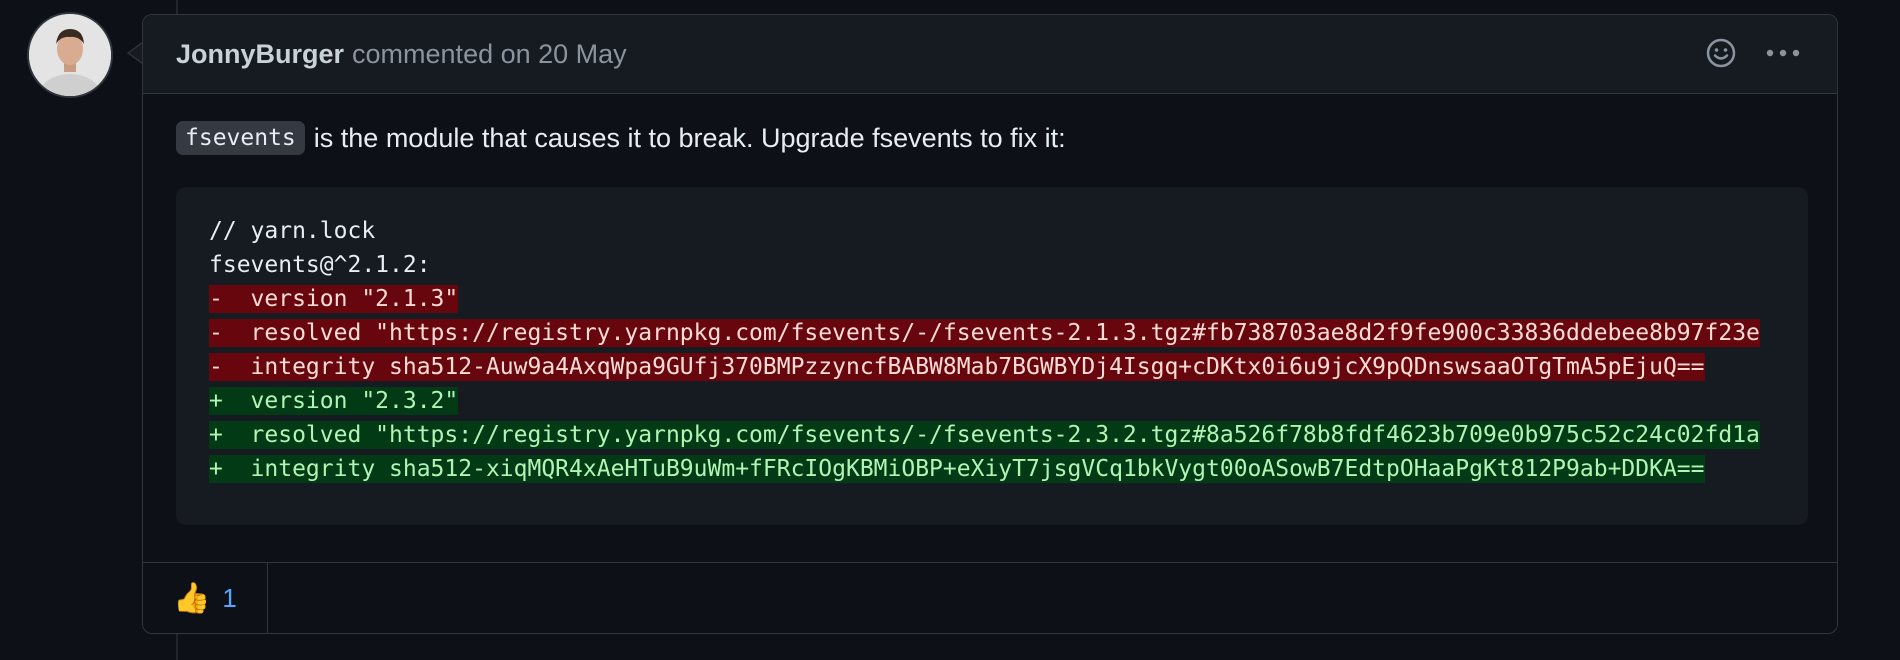 This screenshot has width=1900, height=660. I want to click on code-line-added: + version "2.3.2", so click(1008, 401).